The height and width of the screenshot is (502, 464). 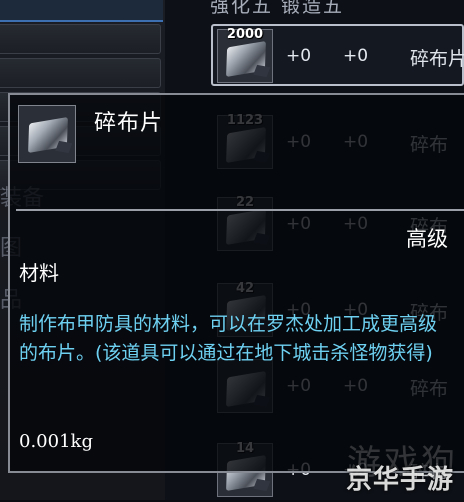 I want to click on column-header: 强化五 锻造五, so click(x=277, y=8).